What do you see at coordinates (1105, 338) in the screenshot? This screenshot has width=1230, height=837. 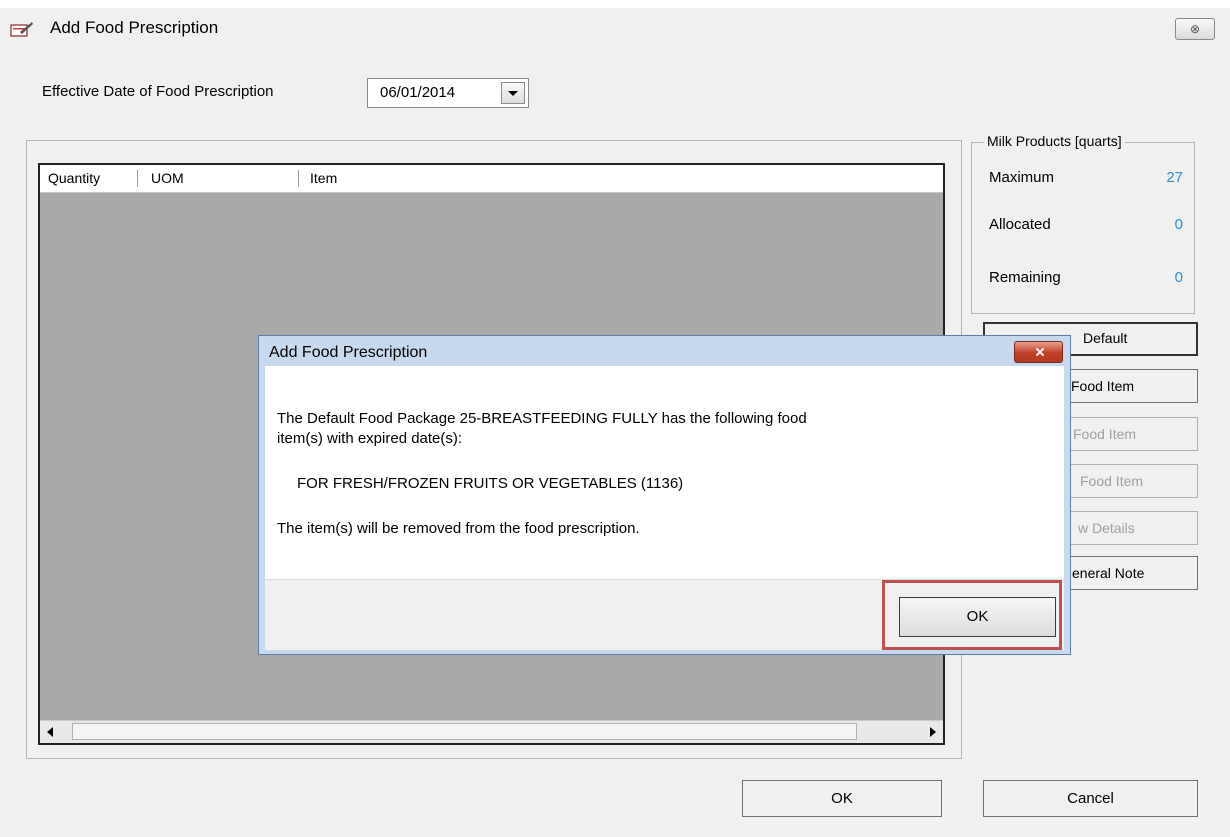 I see `default-button-label: Default` at bounding box center [1105, 338].